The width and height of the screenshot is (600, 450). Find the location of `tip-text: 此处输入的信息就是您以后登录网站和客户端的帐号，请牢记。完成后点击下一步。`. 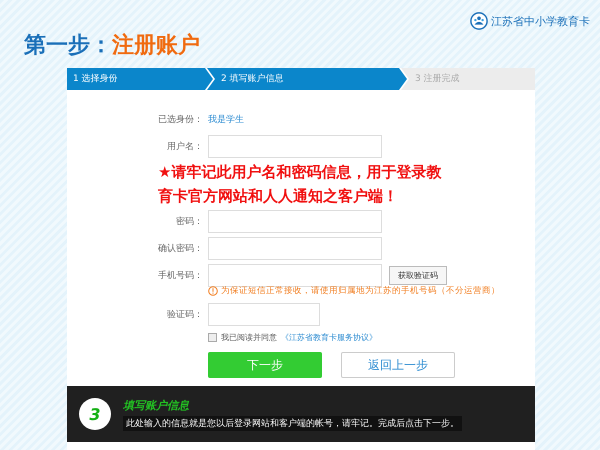

tip-text: 此处输入的信息就是您以后登录网站和客户端的帐号，请牢记。完成后点击下一步。 is located at coordinates (292, 423).